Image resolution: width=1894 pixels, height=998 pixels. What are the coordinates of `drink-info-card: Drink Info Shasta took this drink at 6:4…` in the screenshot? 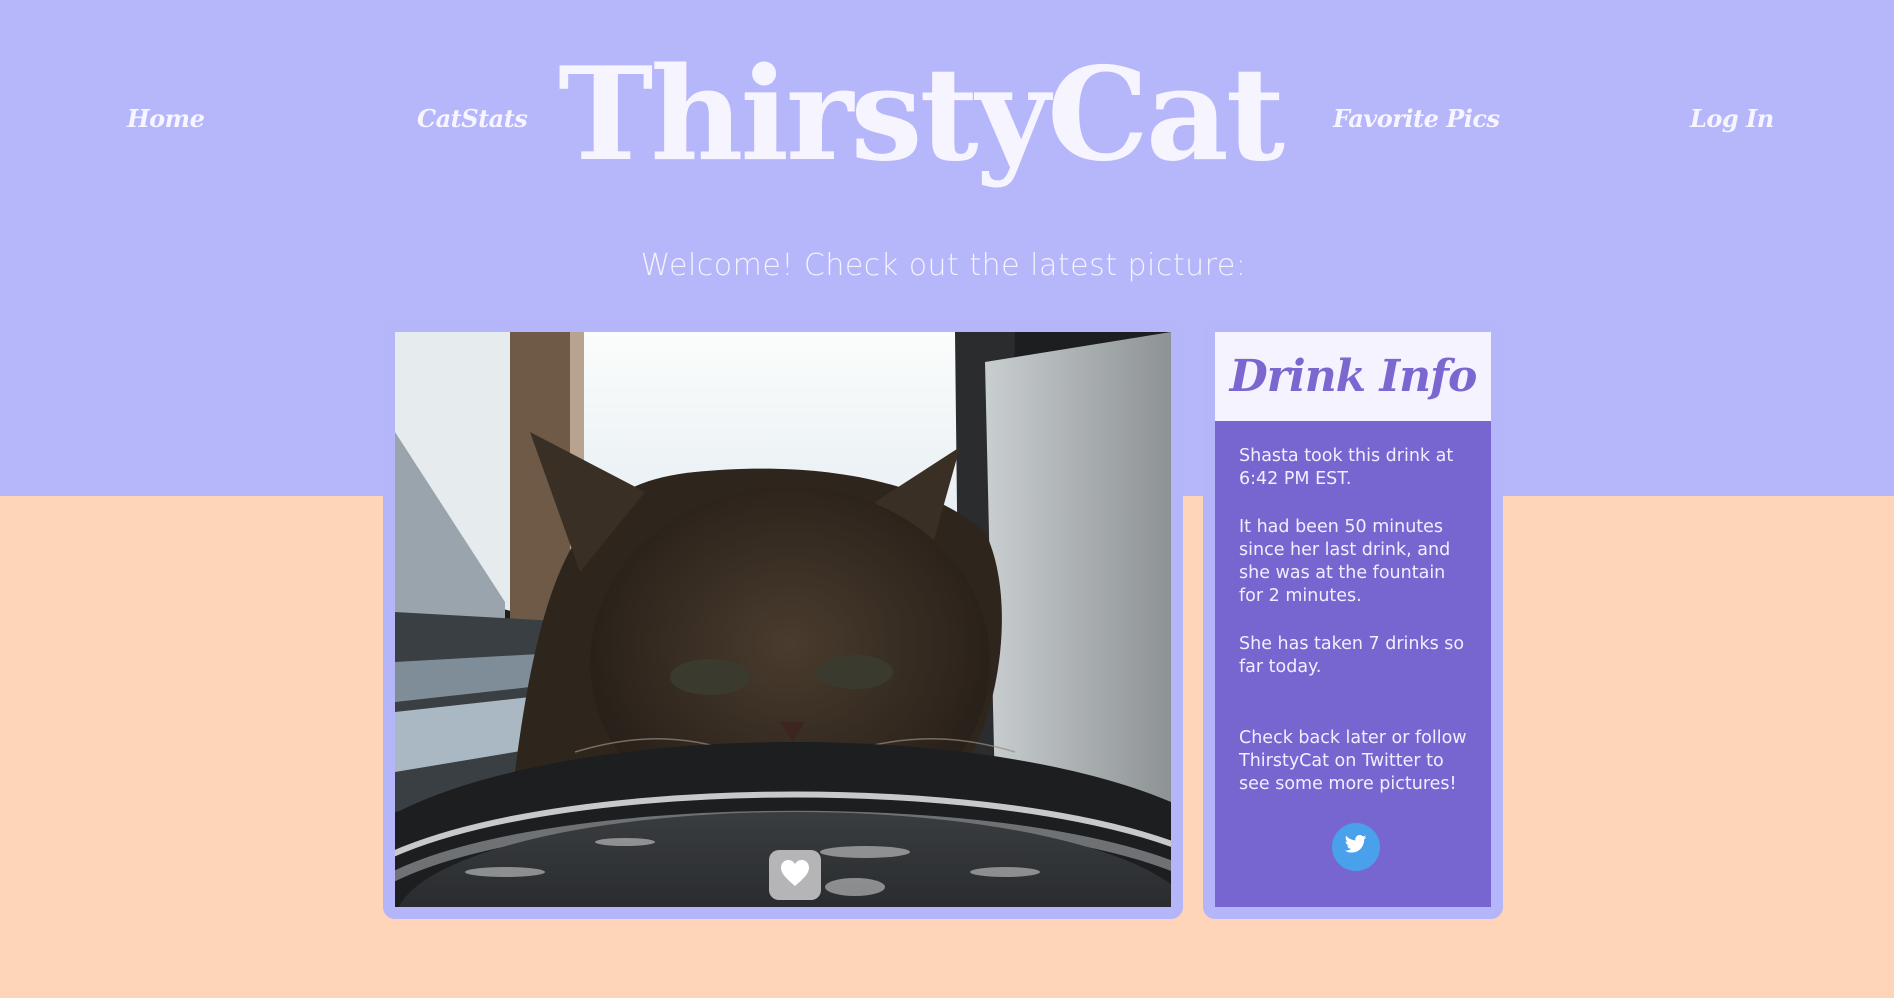 It's located at (1353, 619).